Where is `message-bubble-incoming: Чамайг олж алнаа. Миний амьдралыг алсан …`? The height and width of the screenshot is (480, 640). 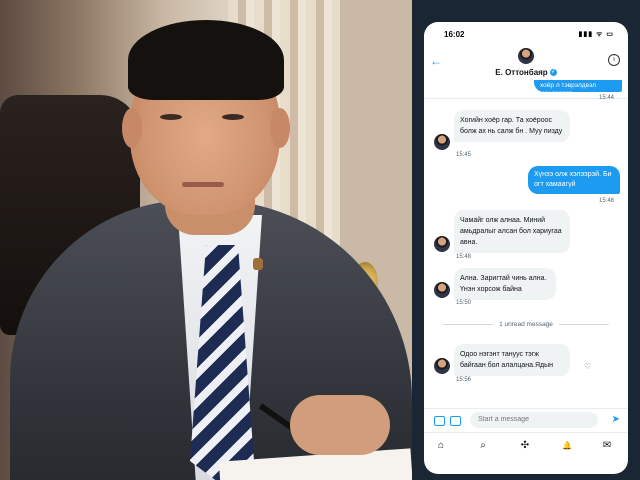
message-bubble-incoming: Чамайг олж алнаа. Миний амьдралыг алсан … is located at coordinates (512, 231).